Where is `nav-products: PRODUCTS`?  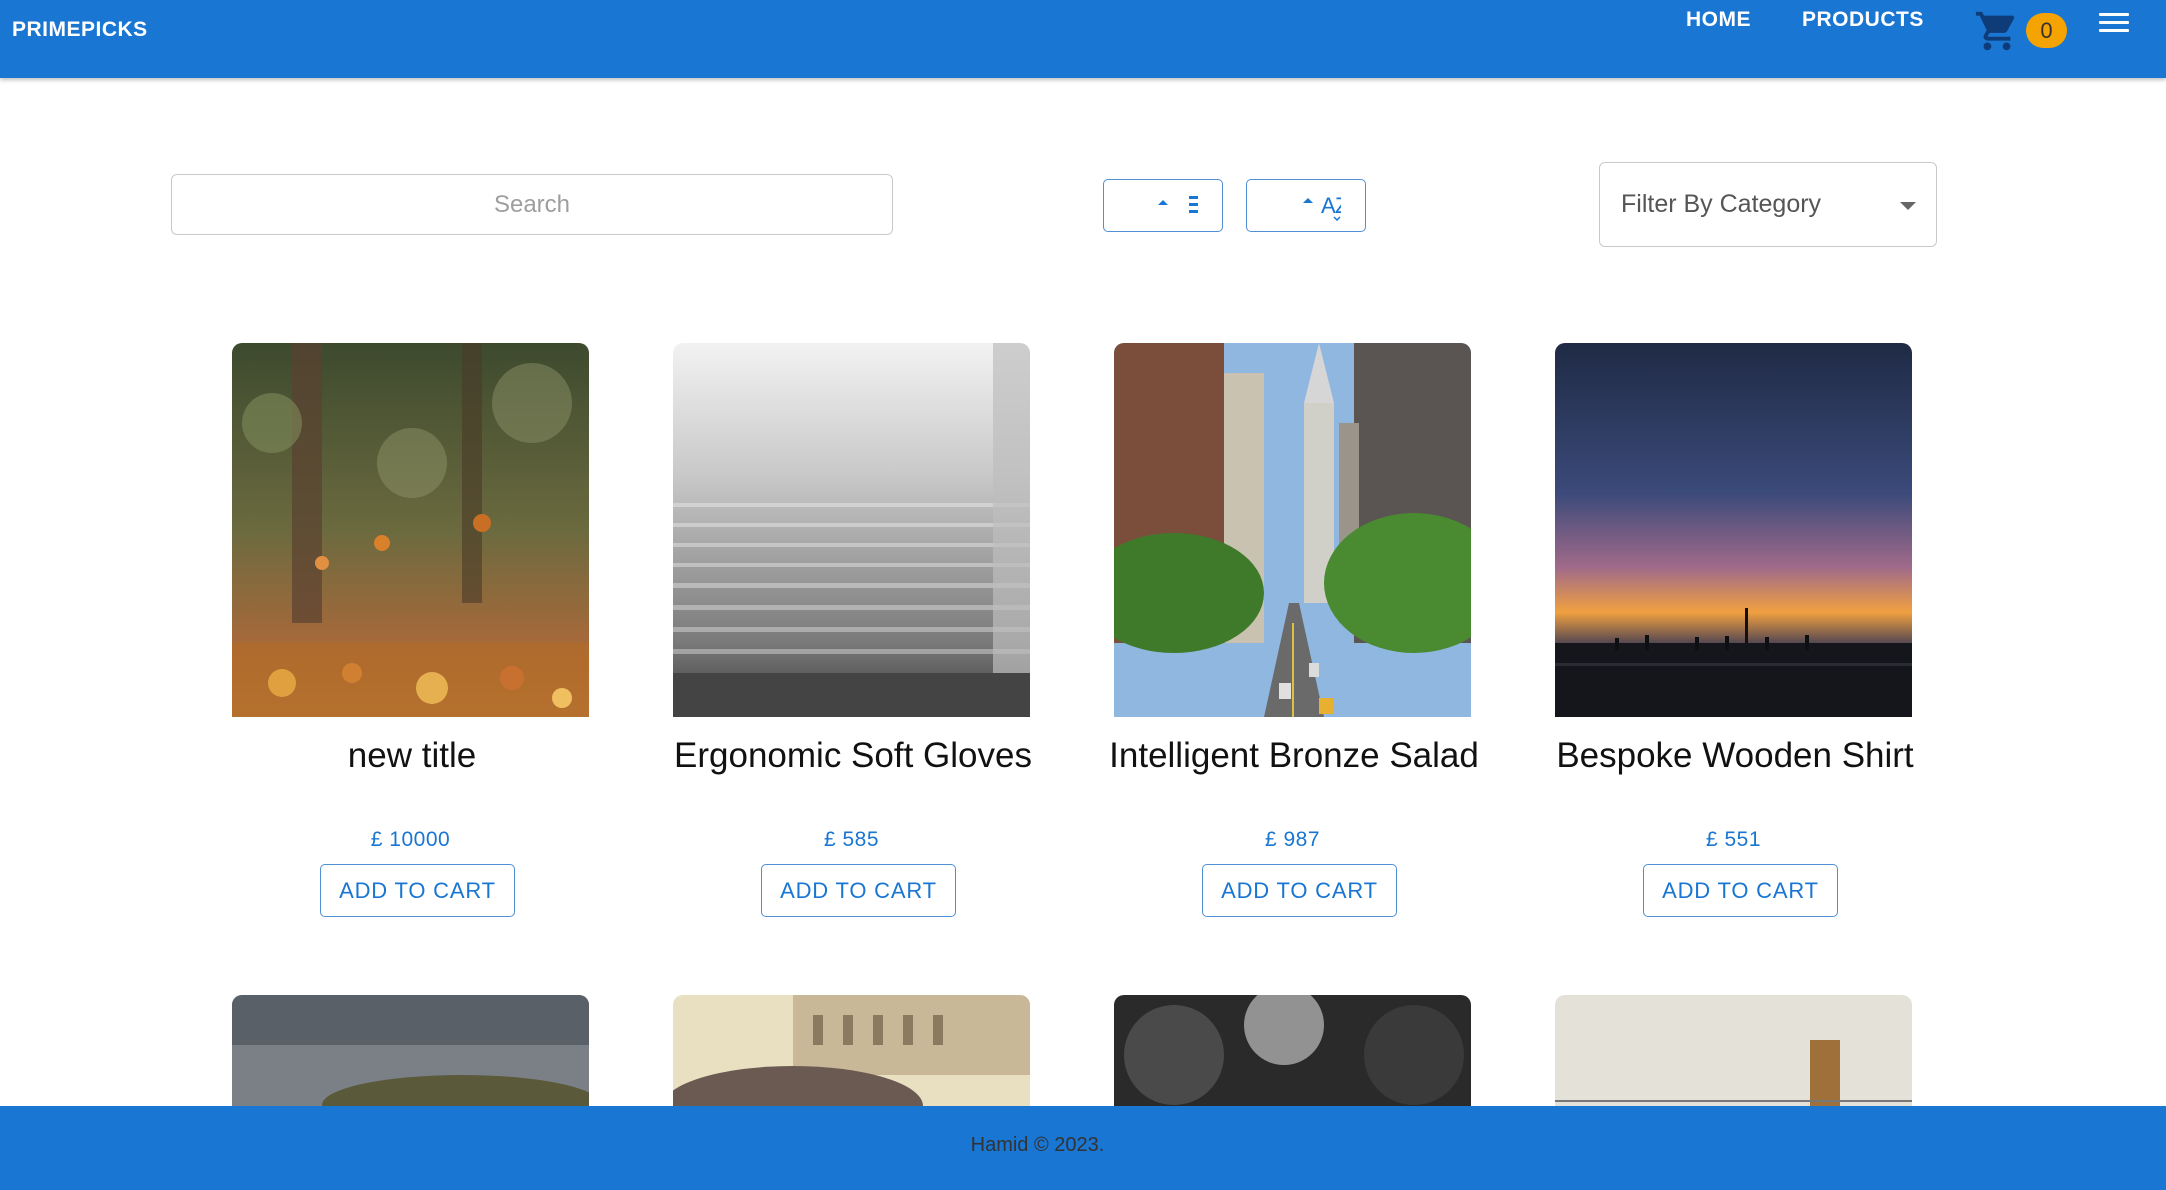
nav-products: PRODUCTS is located at coordinates (1863, 20).